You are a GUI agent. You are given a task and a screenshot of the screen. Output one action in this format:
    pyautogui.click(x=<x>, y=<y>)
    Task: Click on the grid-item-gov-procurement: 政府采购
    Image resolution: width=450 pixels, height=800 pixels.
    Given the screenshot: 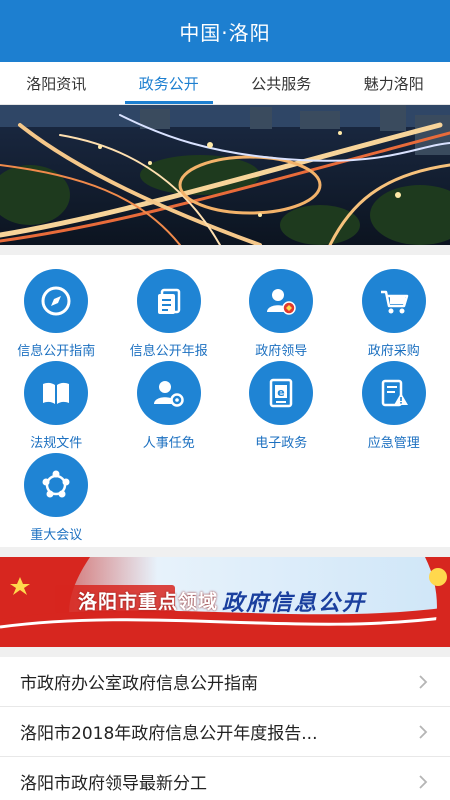 What is the action you would take?
    pyautogui.click(x=394, y=315)
    